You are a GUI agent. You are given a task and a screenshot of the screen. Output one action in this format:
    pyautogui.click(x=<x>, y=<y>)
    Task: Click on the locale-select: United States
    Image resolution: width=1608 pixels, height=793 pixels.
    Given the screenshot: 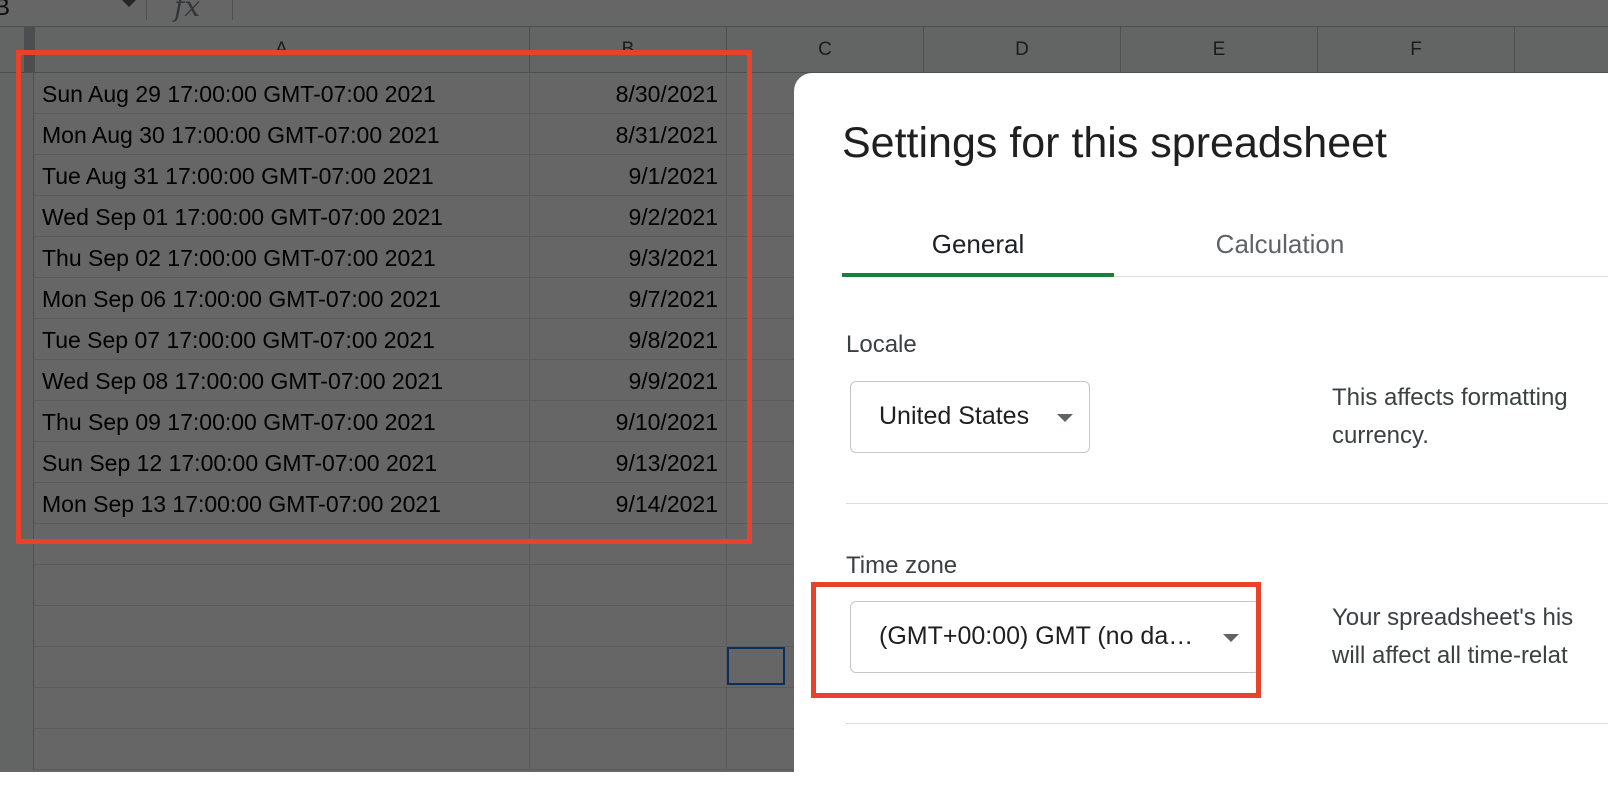 What is the action you would take?
    pyautogui.click(x=970, y=417)
    